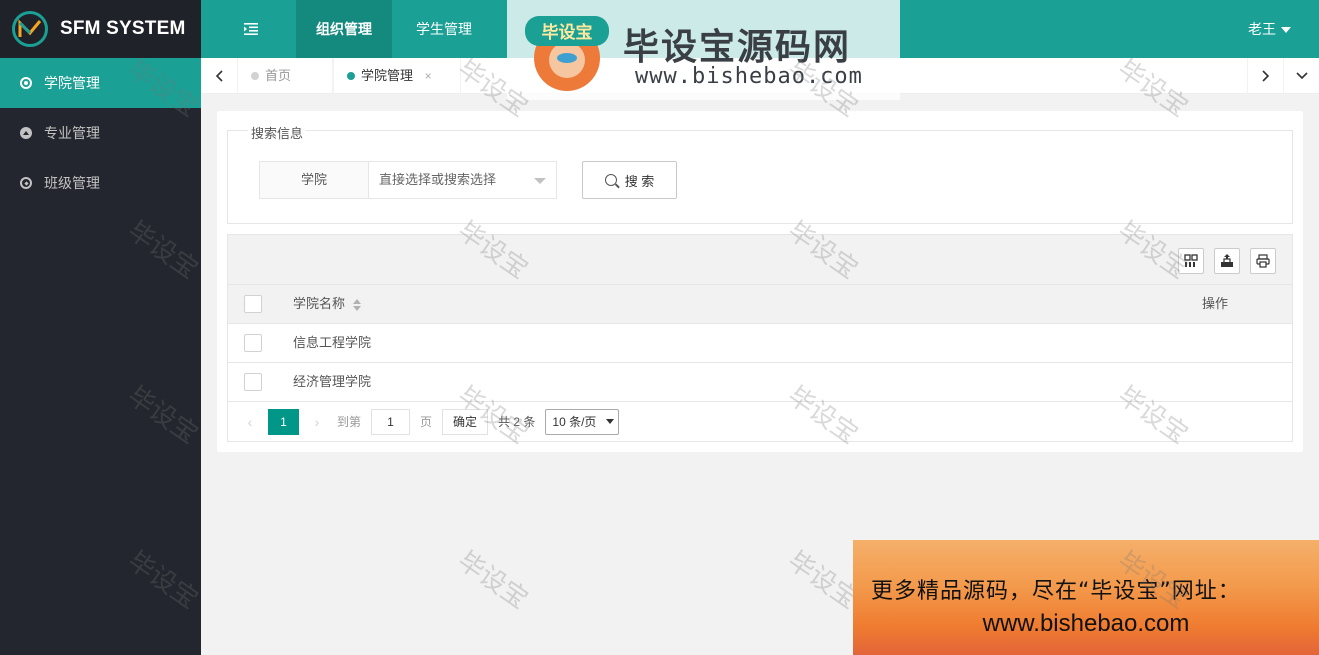  Describe the element at coordinates (344, 29) in the screenshot. I see `tab-org-management: 组织管理` at that location.